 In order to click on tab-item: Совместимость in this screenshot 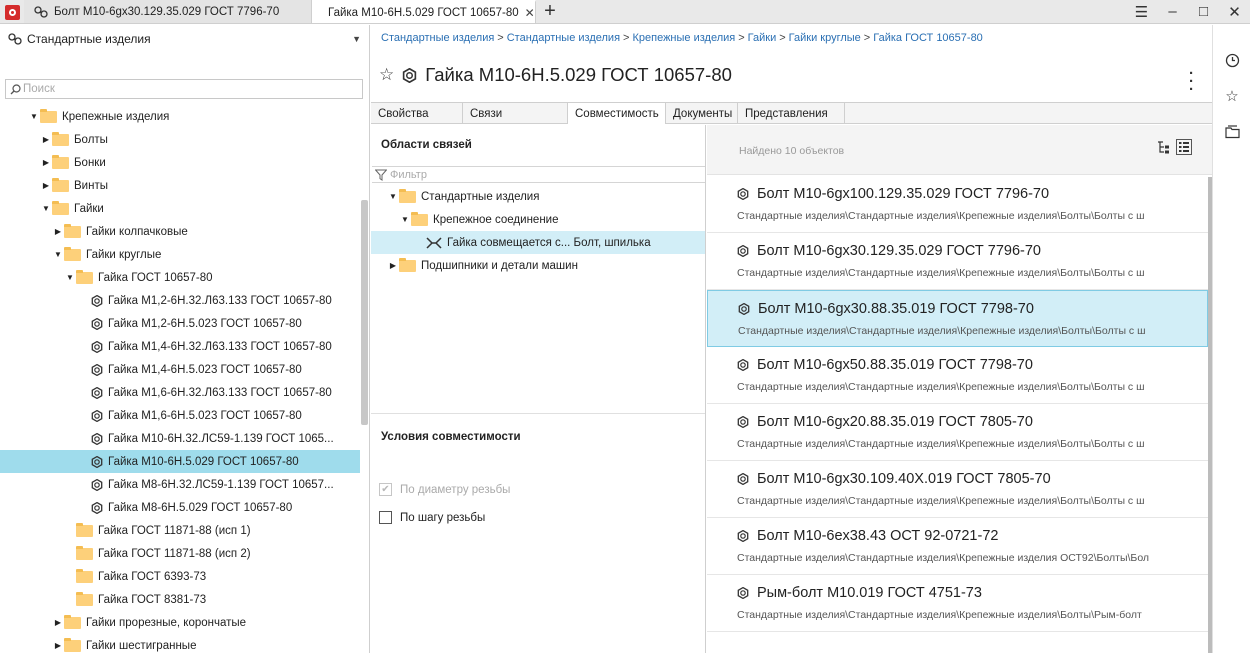, I will do `click(617, 113)`.